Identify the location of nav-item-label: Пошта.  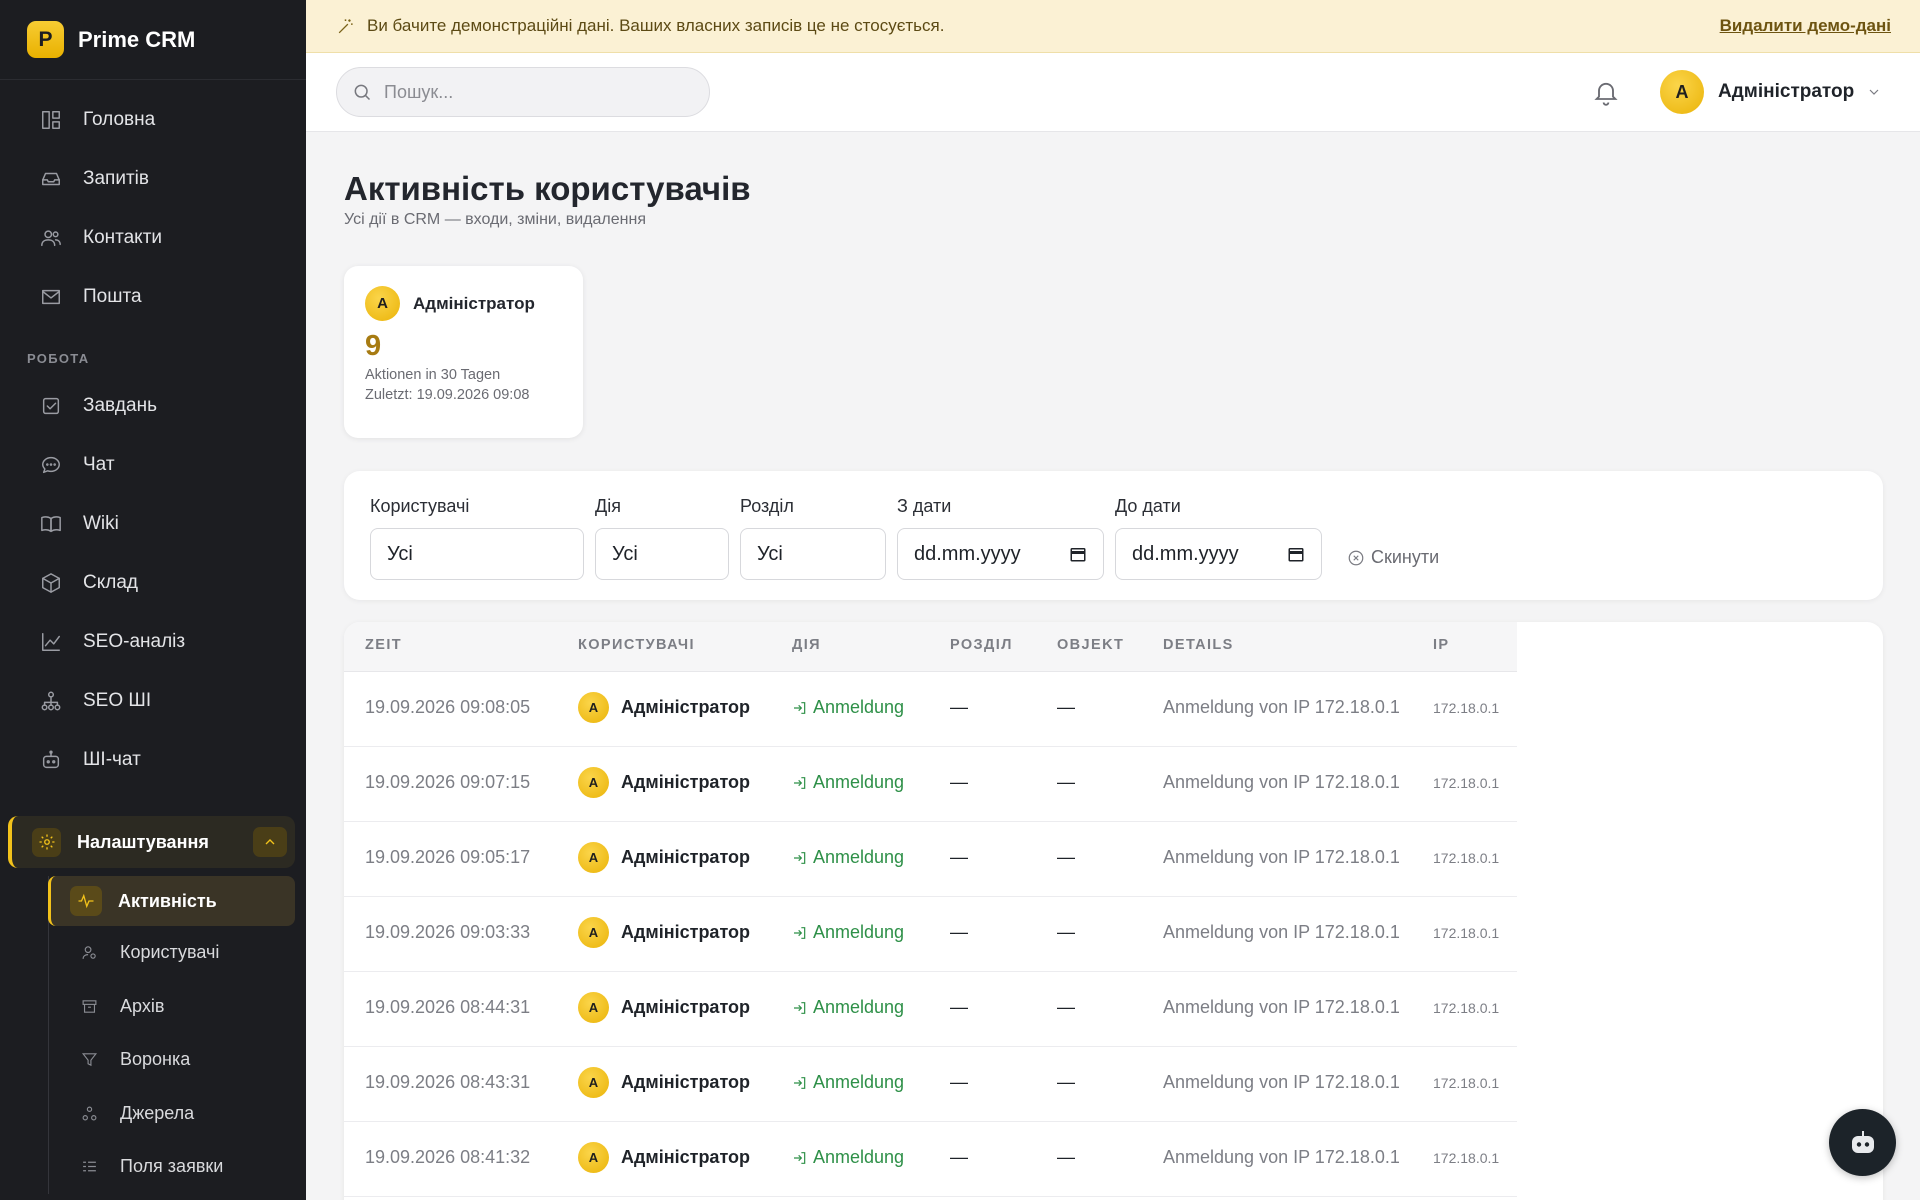
(112, 296).